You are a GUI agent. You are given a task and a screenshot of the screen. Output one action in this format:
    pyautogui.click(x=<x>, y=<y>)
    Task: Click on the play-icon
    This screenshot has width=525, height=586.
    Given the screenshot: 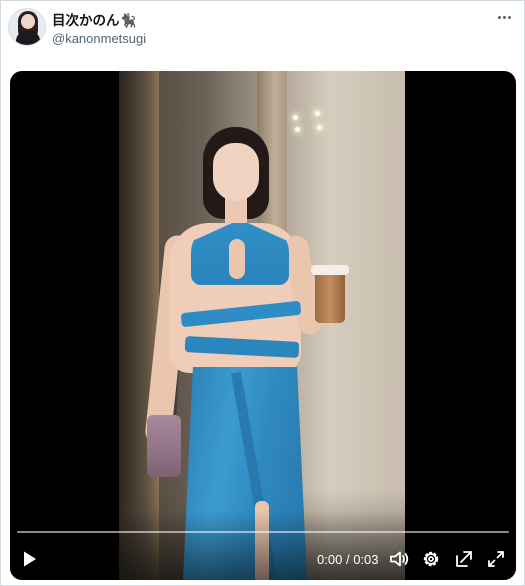 What is the action you would take?
    pyautogui.click(x=30, y=559)
    